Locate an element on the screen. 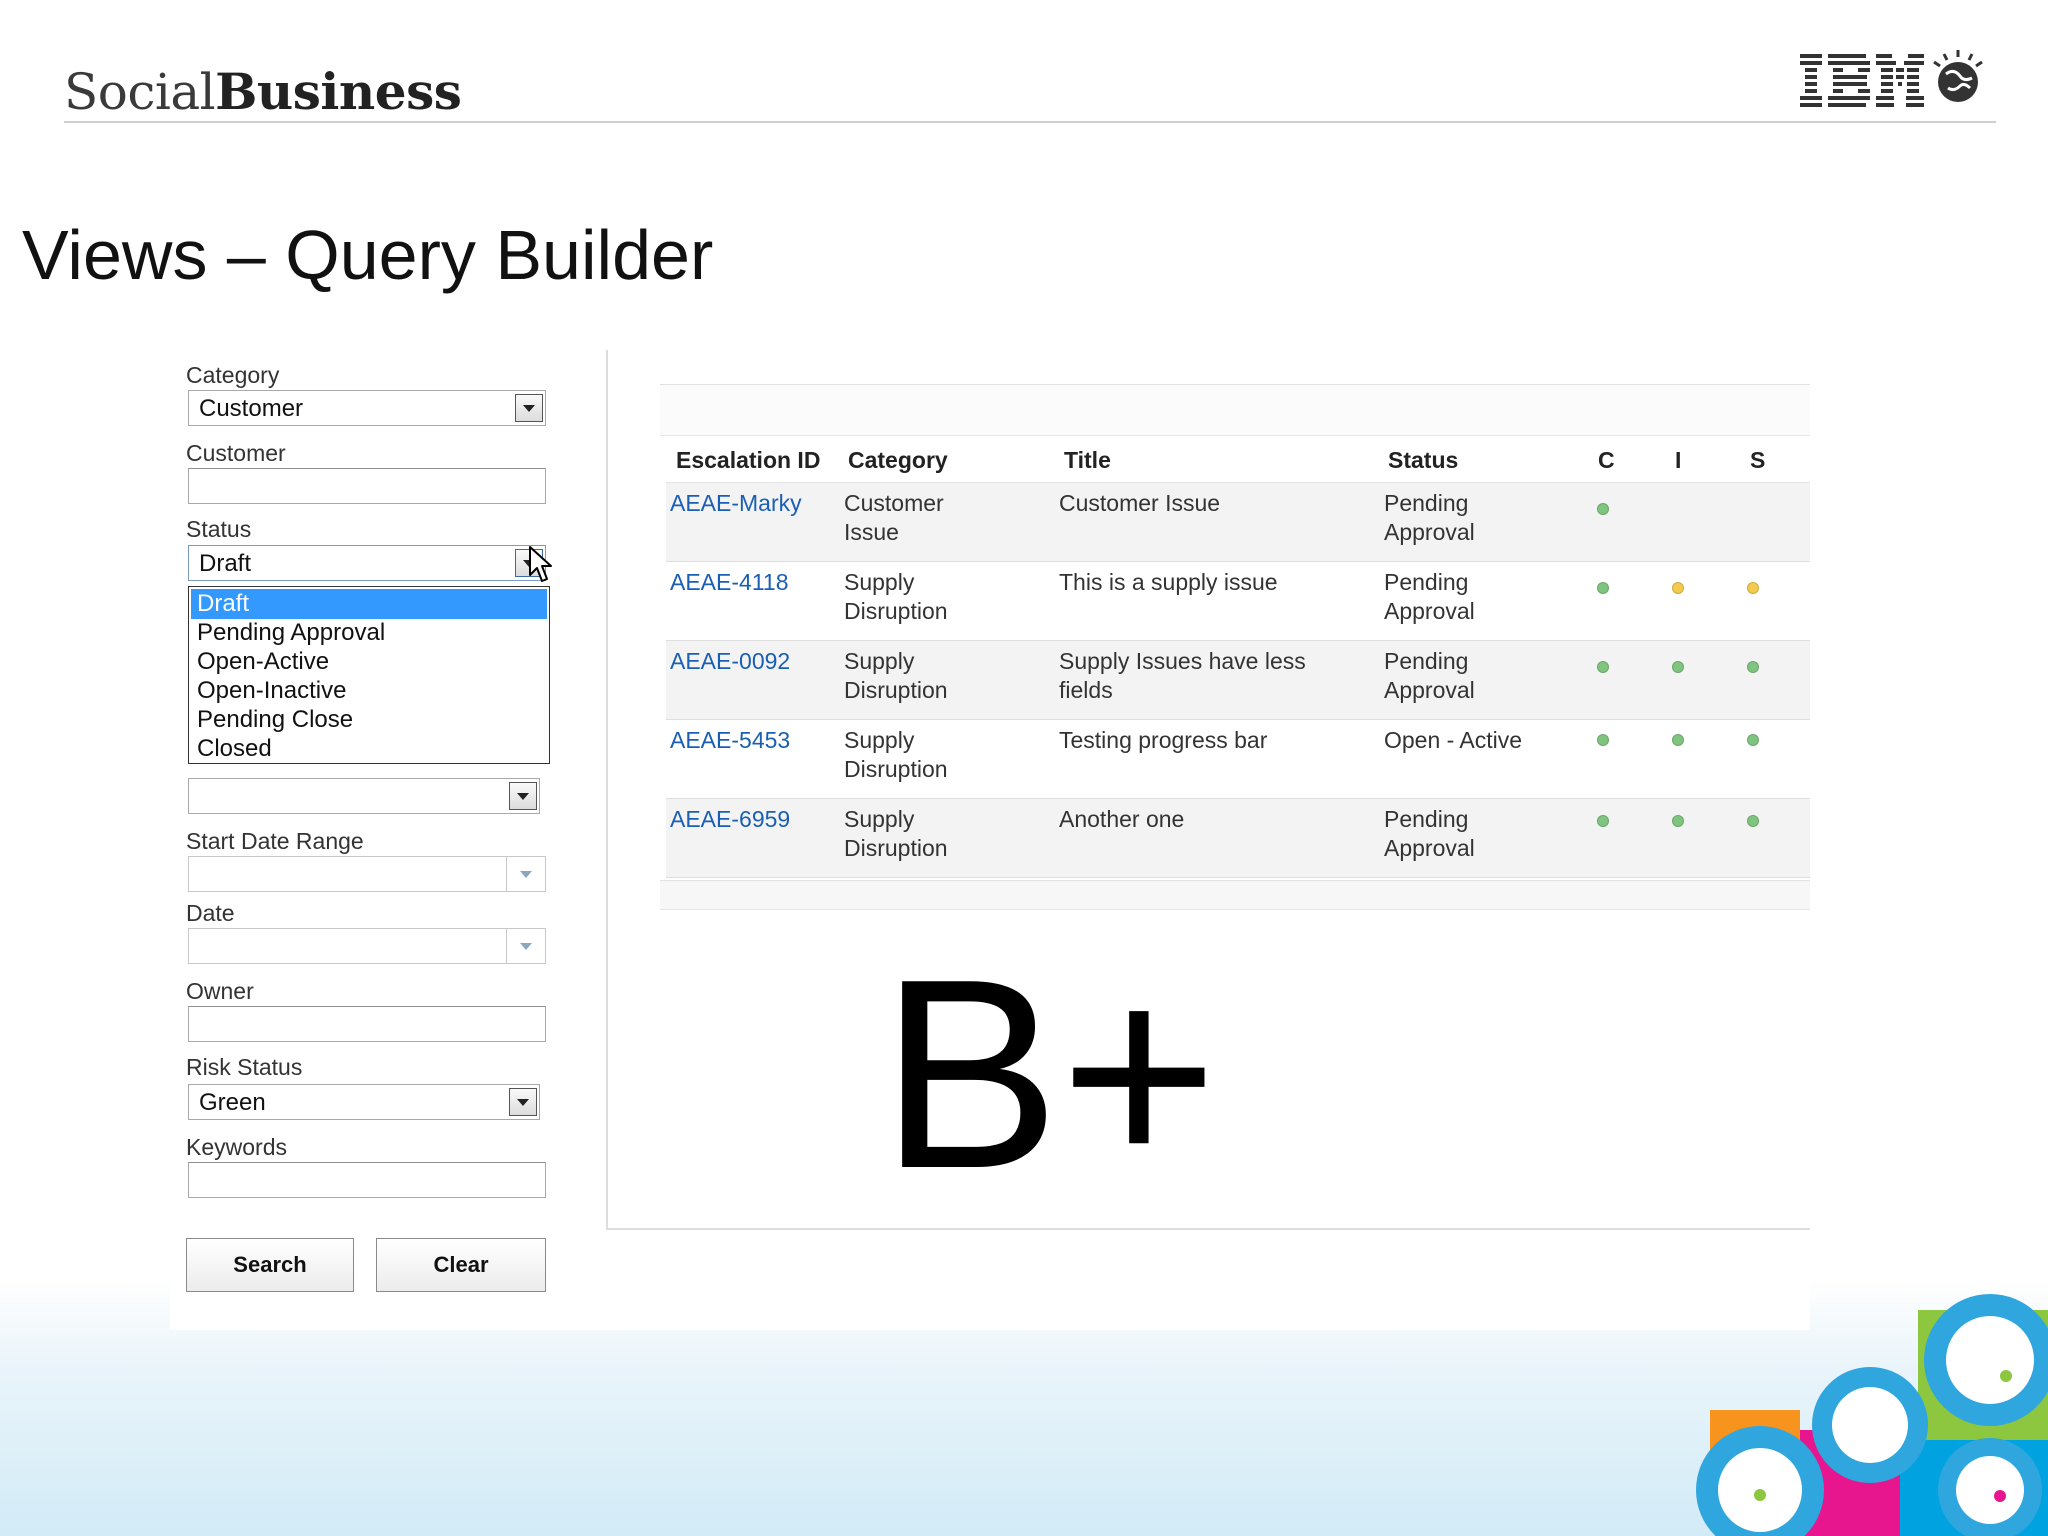  column-header-c: C is located at coordinates (1606, 460).